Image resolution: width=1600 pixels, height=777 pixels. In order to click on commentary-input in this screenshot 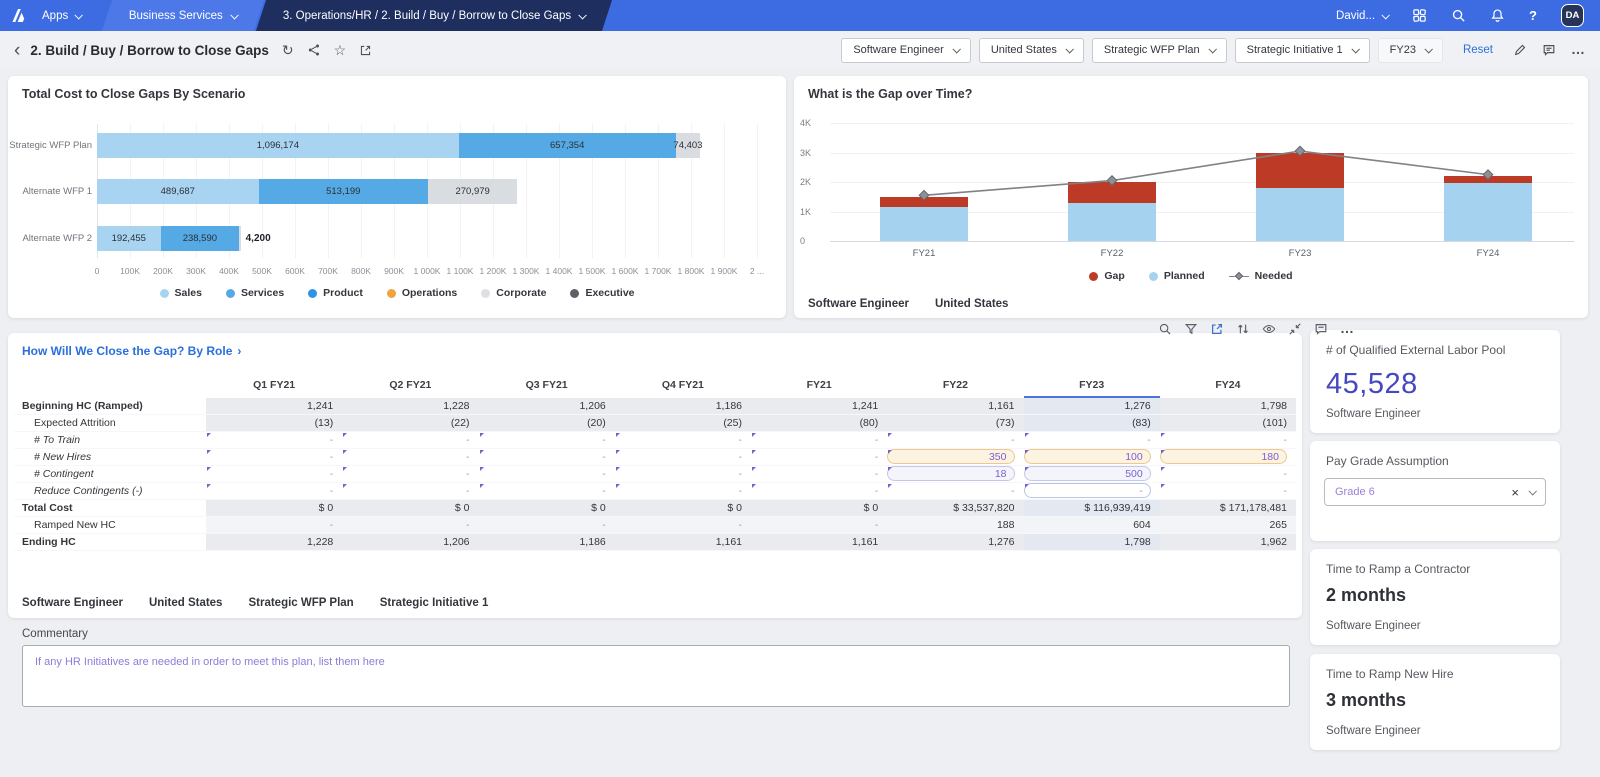, I will do `click(656, 676)`.